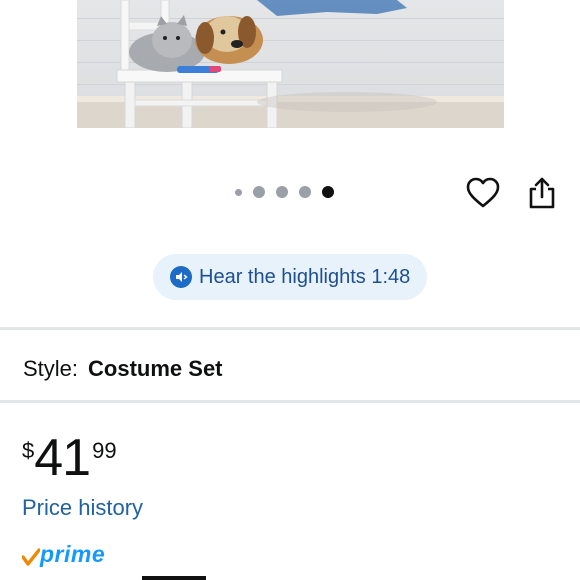 The width and height of the screenshot is (580, 580). Describe the element at coordinates (181, 277) in the screenshot. I see `speaker-icon` at that location.